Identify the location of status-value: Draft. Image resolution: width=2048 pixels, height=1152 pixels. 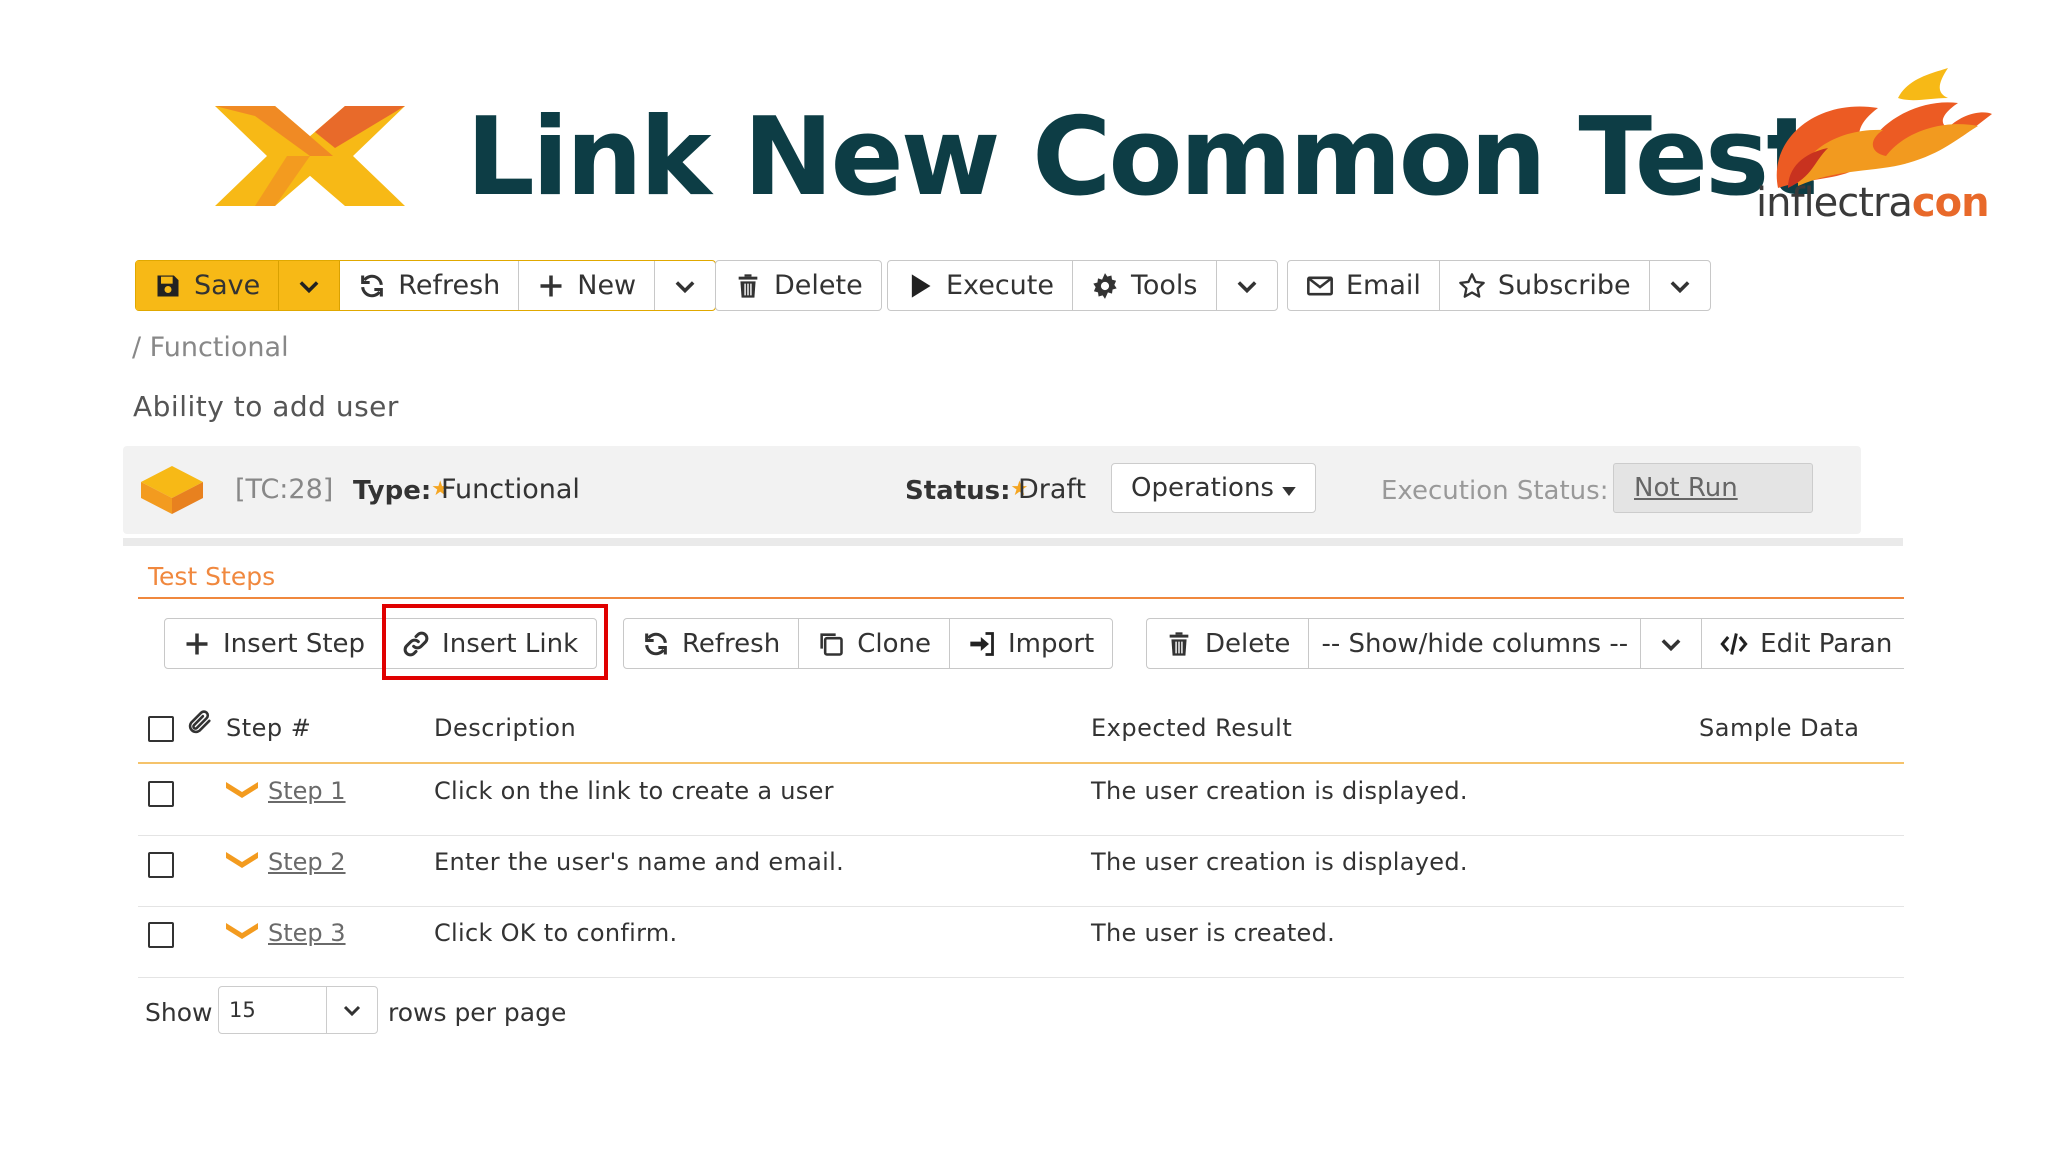
(1052, 489).